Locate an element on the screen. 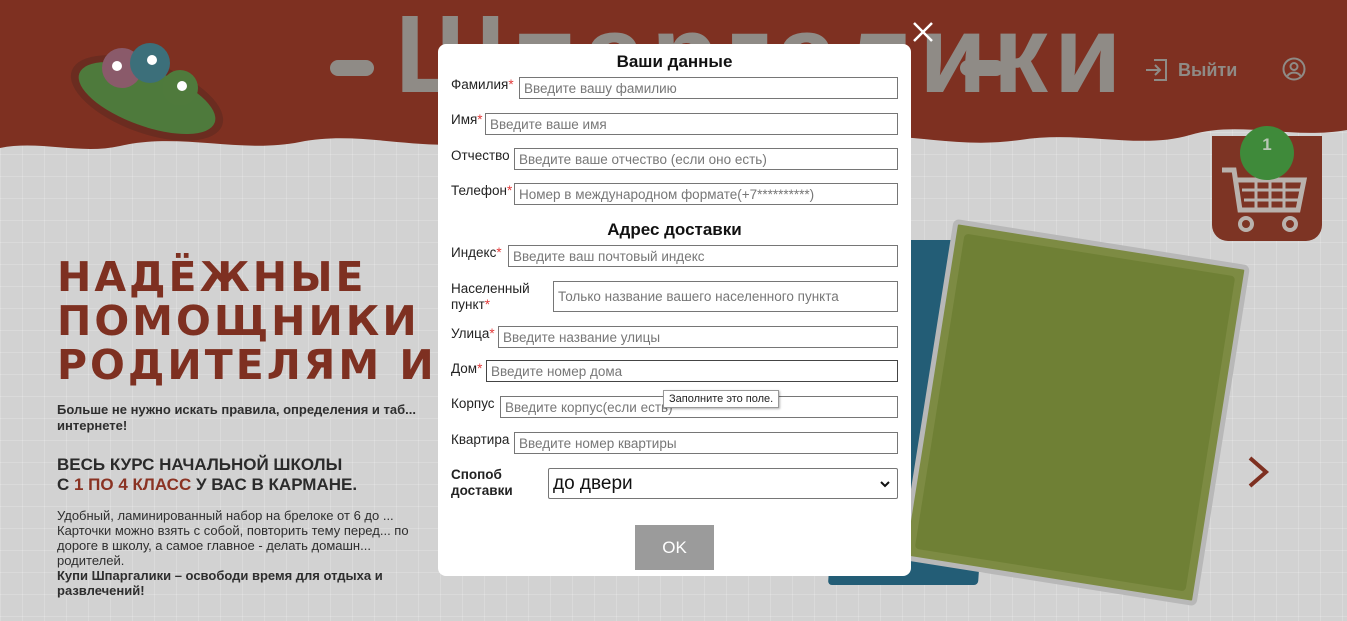  delivery-method-value: до двери is located at coordinates (593, 483).